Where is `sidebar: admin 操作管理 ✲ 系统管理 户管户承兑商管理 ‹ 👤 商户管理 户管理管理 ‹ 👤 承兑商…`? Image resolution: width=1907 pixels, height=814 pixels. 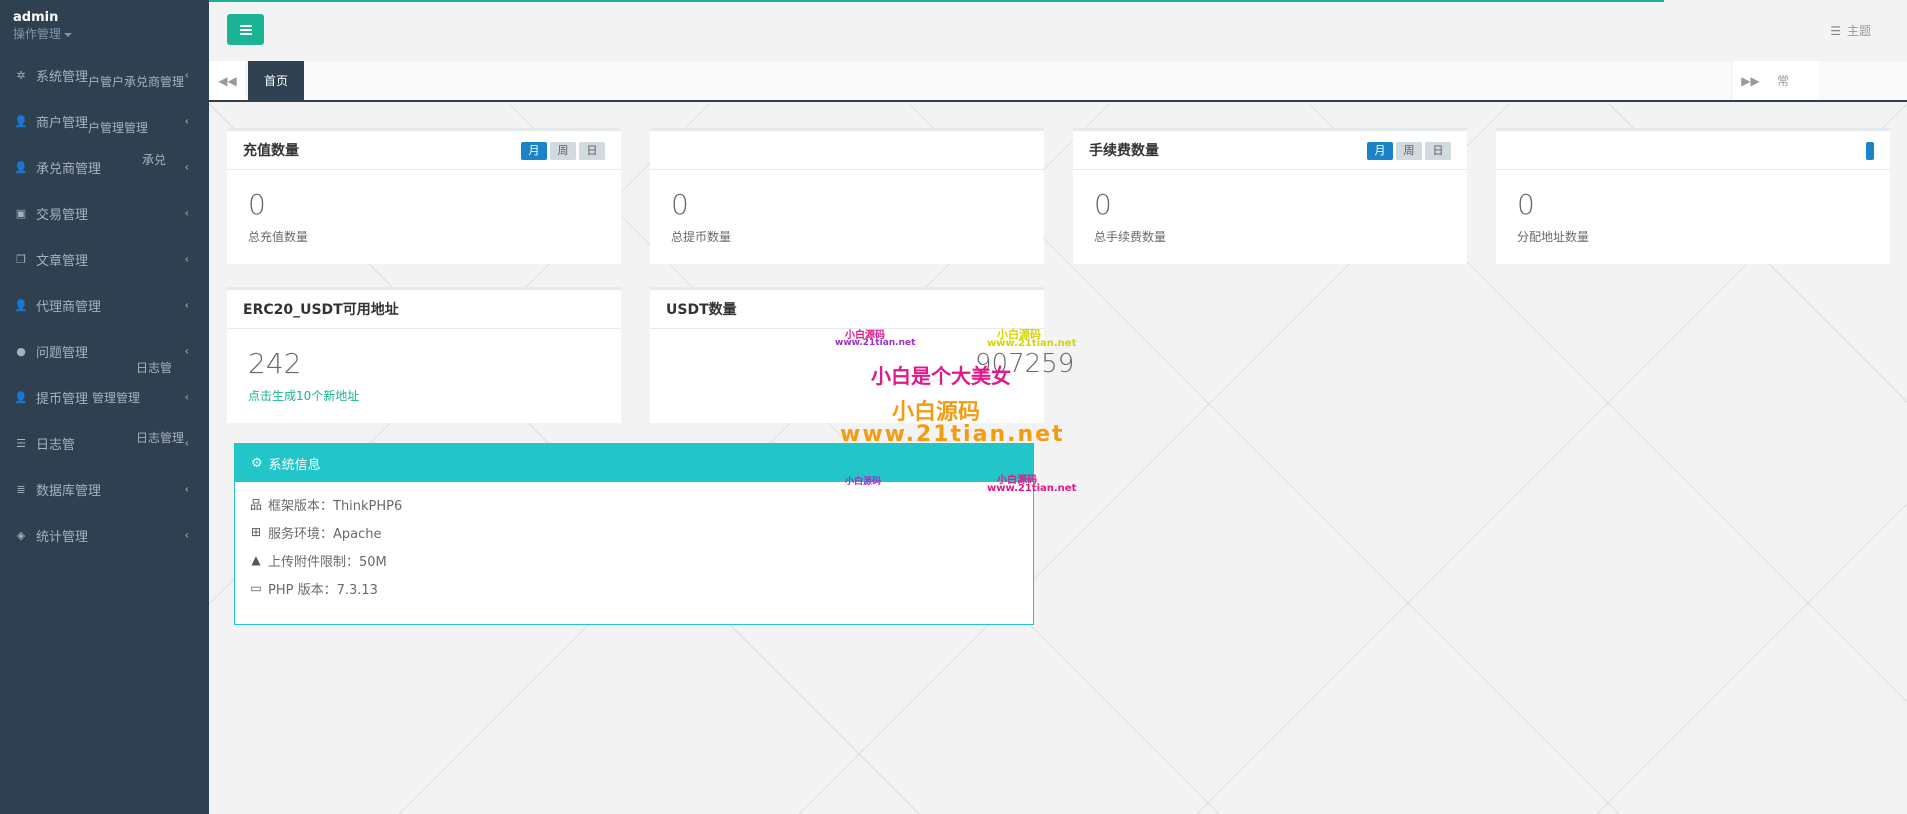
sidebar: admin 操作管理 ✲ 系统管理 户管户承兑商管理 ‹ 👤 商户管理 户管理管理 ‹ 👤 承兑商… is located at coordinates (104, 407).